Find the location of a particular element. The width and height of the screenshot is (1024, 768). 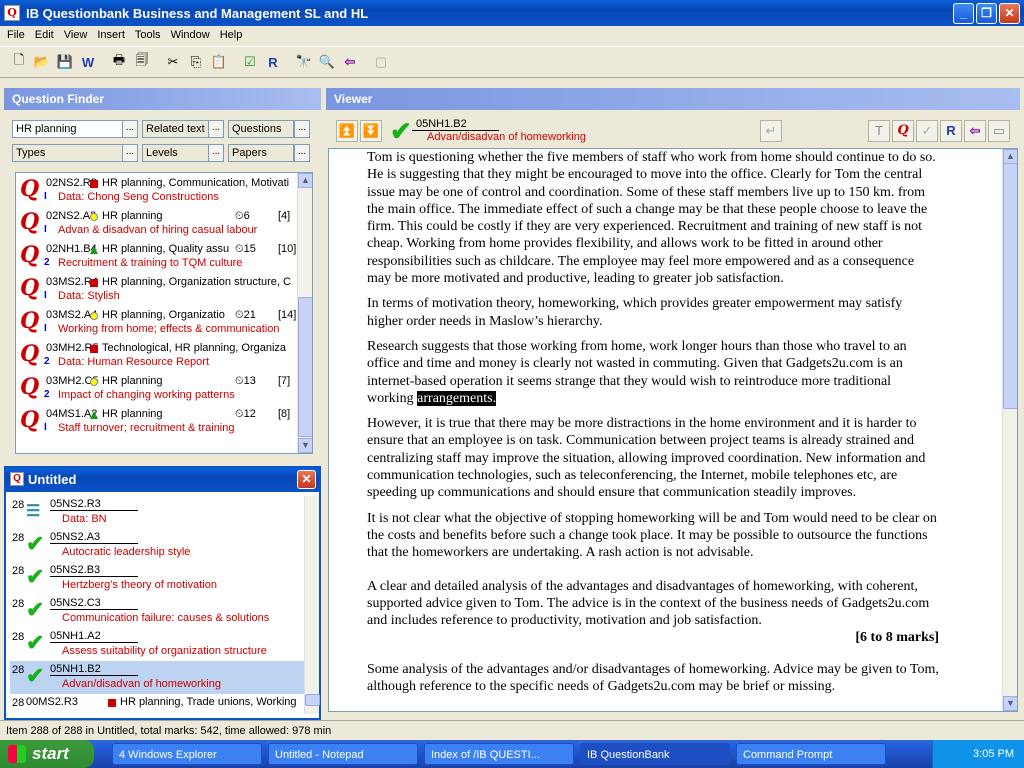

copy-icon: ⎘ is located at coordinates (196, 62).